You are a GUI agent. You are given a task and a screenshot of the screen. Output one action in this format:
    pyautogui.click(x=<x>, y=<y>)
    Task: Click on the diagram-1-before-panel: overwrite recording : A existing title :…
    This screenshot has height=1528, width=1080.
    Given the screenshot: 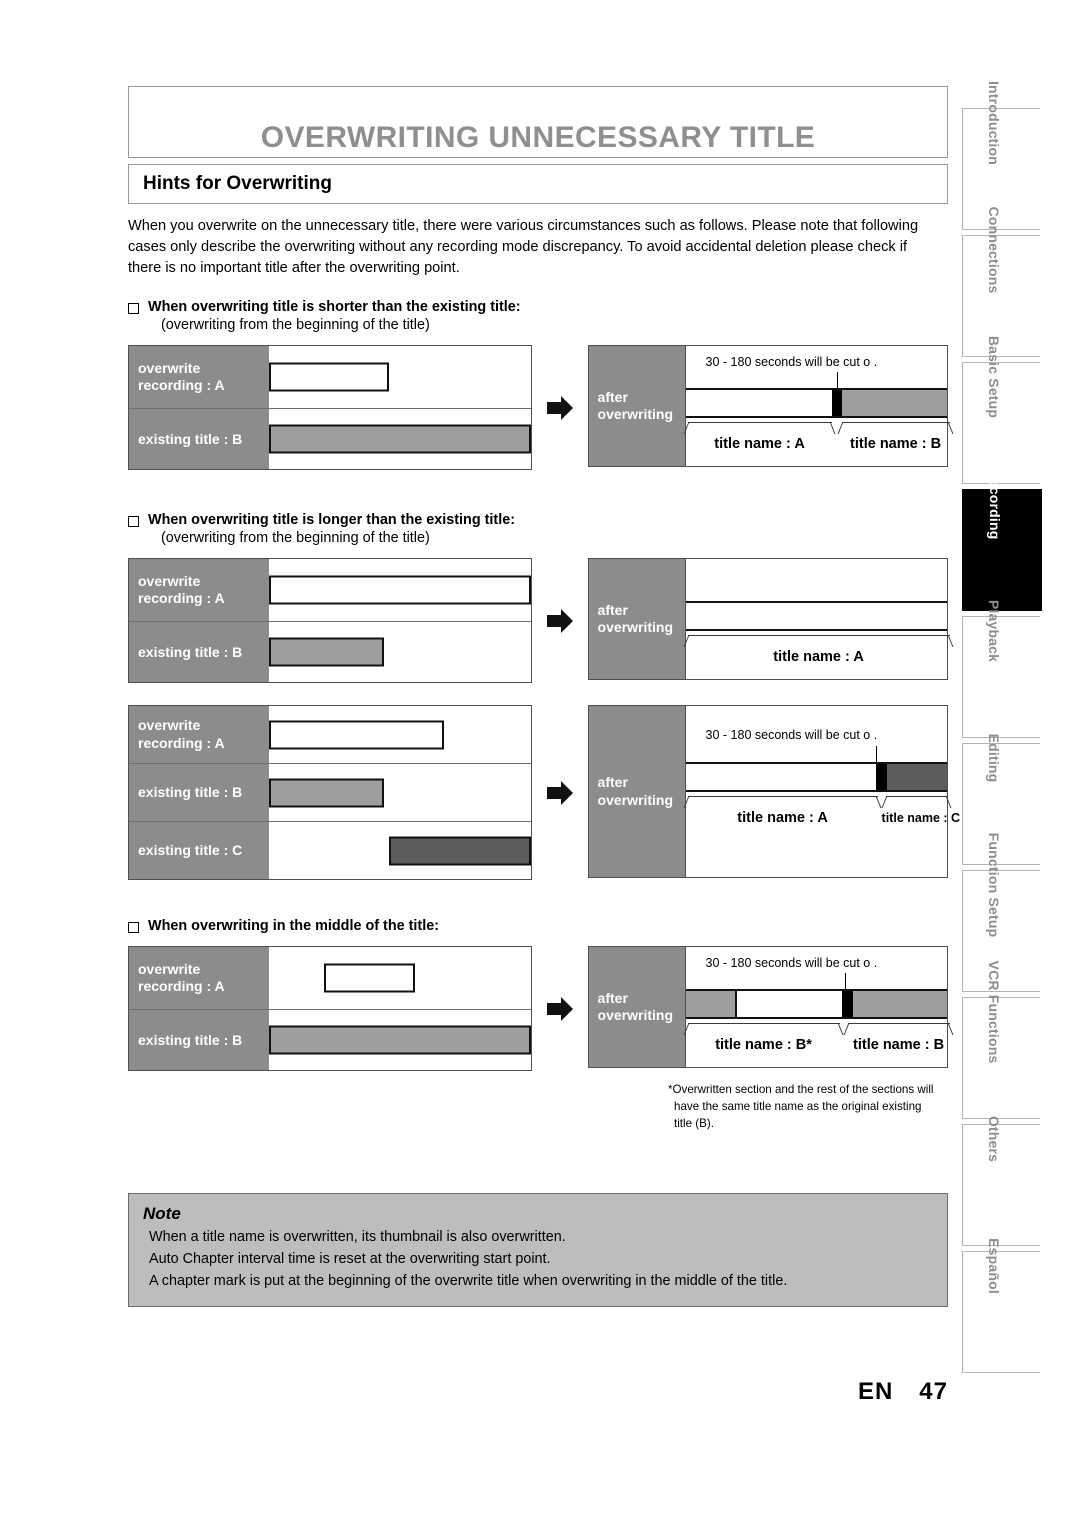 What is the action you would take?
    pyautogui.click(x=330, y=408)
    